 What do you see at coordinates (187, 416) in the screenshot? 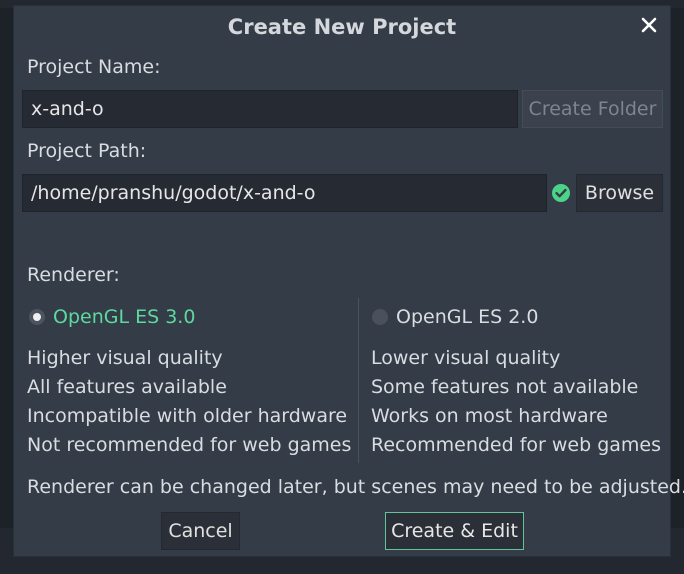
I see `es3-feature-3: Incompatible with older hardware` at bounding box center [187, 416].